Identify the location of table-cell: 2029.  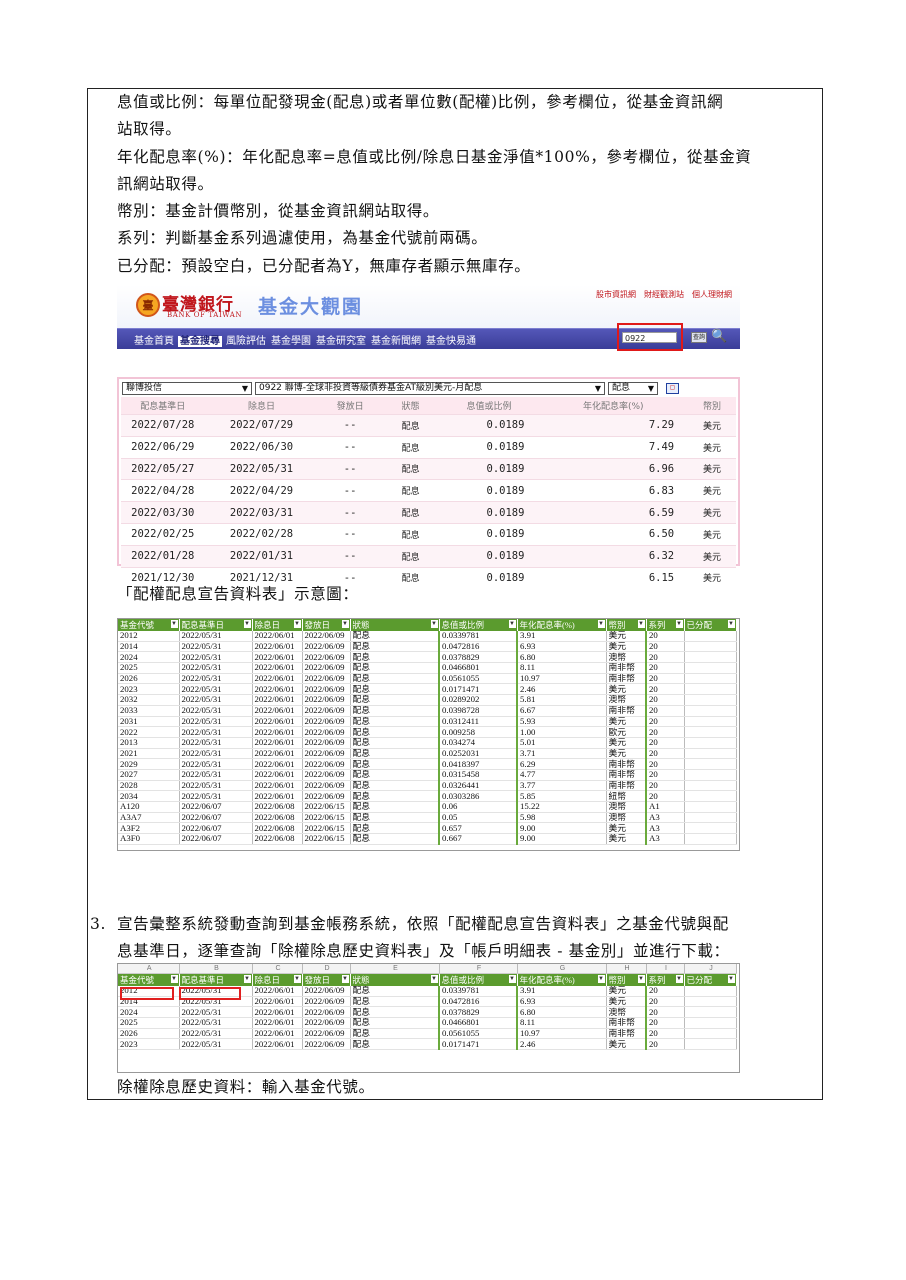
(148, 764).